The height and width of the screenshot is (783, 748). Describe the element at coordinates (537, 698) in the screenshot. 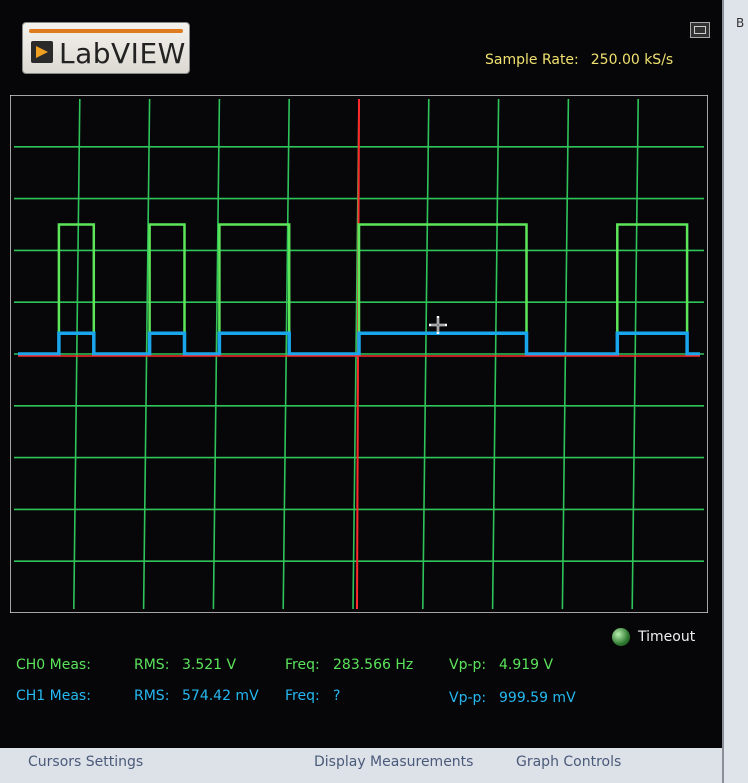

I see `ch1-vpp-value: 999.59 mV` at that location.